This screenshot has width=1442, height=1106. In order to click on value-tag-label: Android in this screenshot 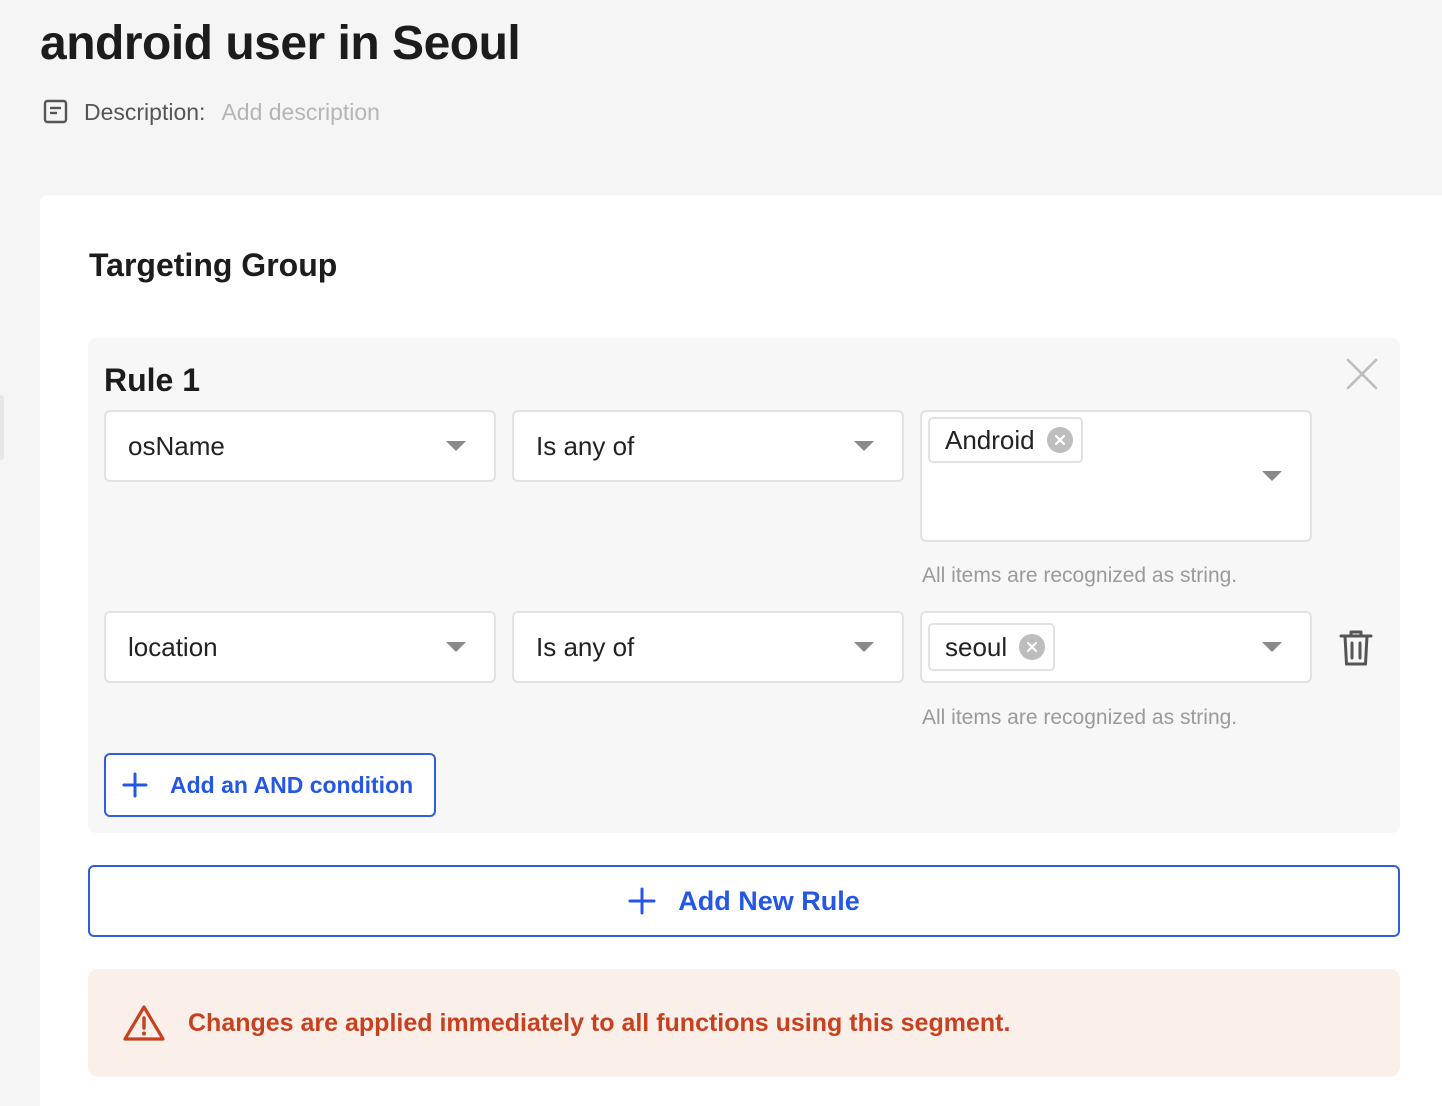, I will do `click(990, 439)`.